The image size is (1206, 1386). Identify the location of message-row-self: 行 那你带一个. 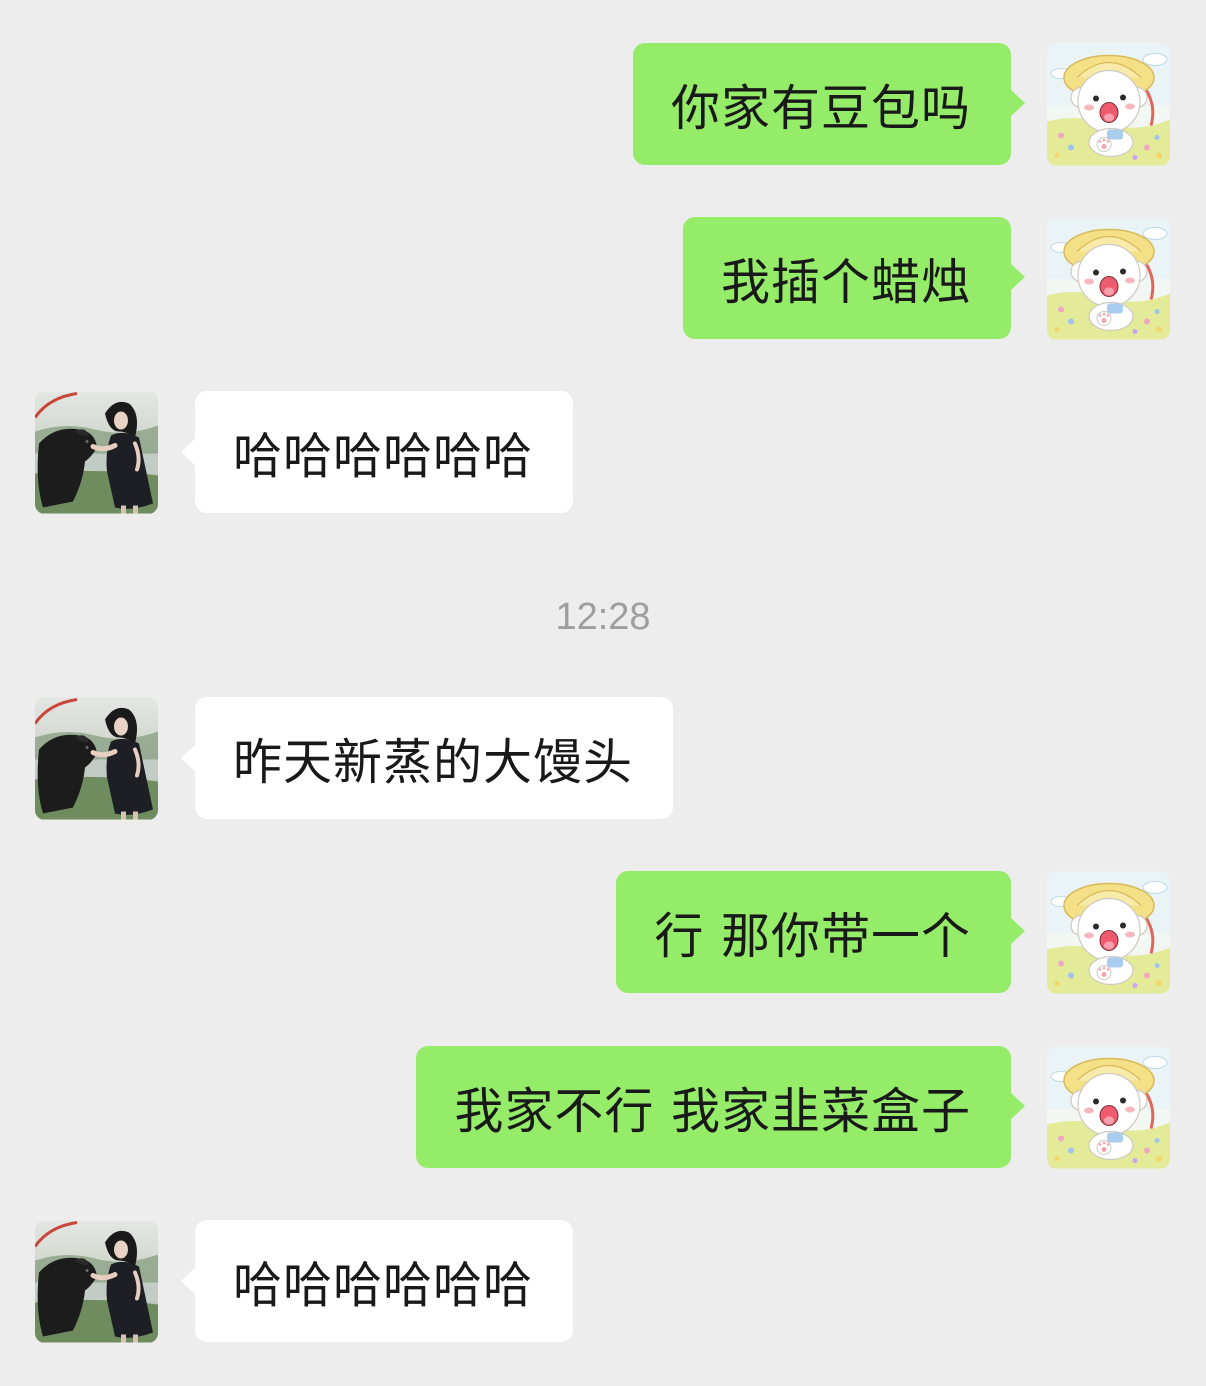
(603, 932).